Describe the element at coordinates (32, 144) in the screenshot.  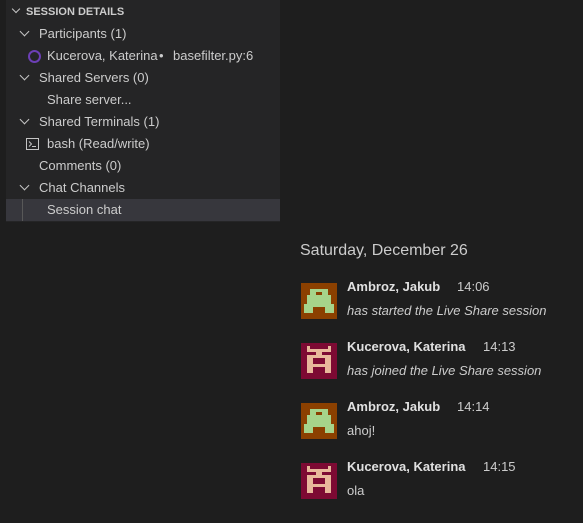
I see `terminal-icon` at that location.